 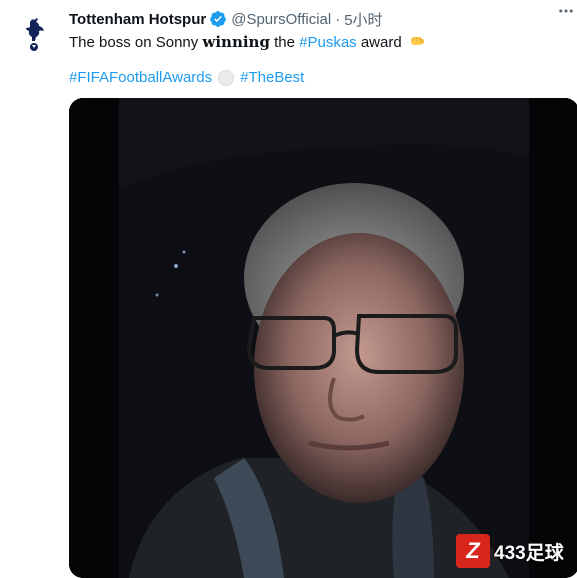 I want to click on more-horizontal-icon, so click(x=566, y=11).